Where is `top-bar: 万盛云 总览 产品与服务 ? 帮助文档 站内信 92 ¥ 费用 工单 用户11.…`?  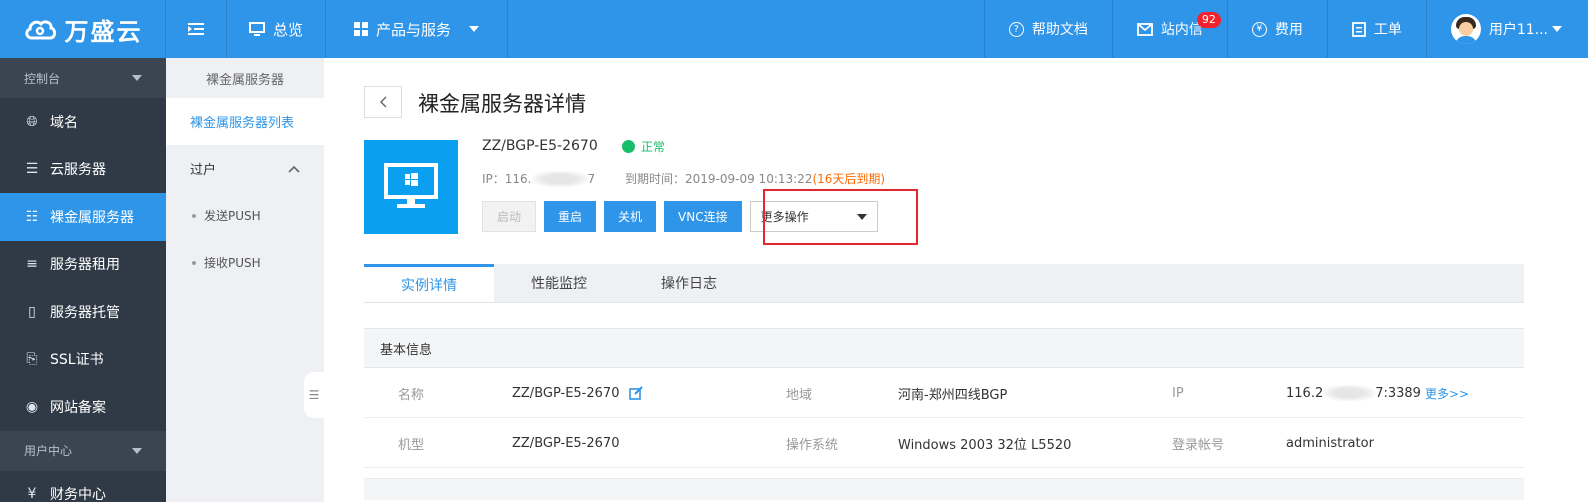 top-bar: 万盛云 总览 产品与服务 ? 帮助文档 站内信 92 ¥ 费用 工单 用户11.… is located at coordinates (794, 29).